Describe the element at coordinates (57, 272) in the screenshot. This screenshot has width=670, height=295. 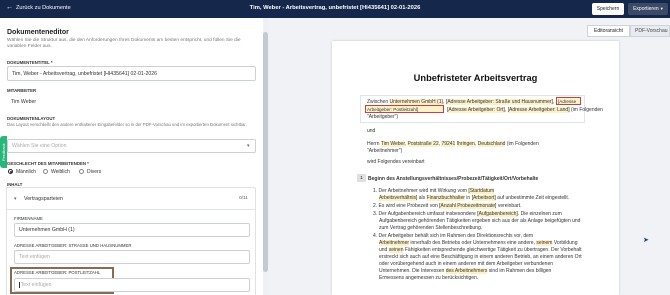
I see `zip-label: ADRESSE ARBEITGEBER: POSTLEITZAHL` at that location.